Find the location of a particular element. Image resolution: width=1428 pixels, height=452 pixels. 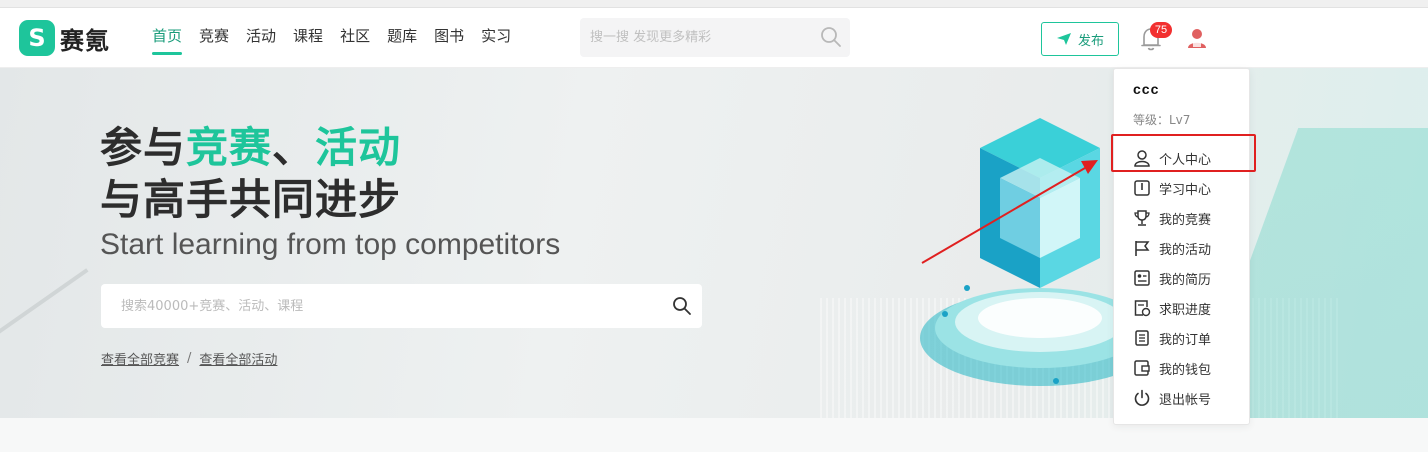

menu-item-my-competitions: 我的竞赛 is located at coordinates (1172, 218).